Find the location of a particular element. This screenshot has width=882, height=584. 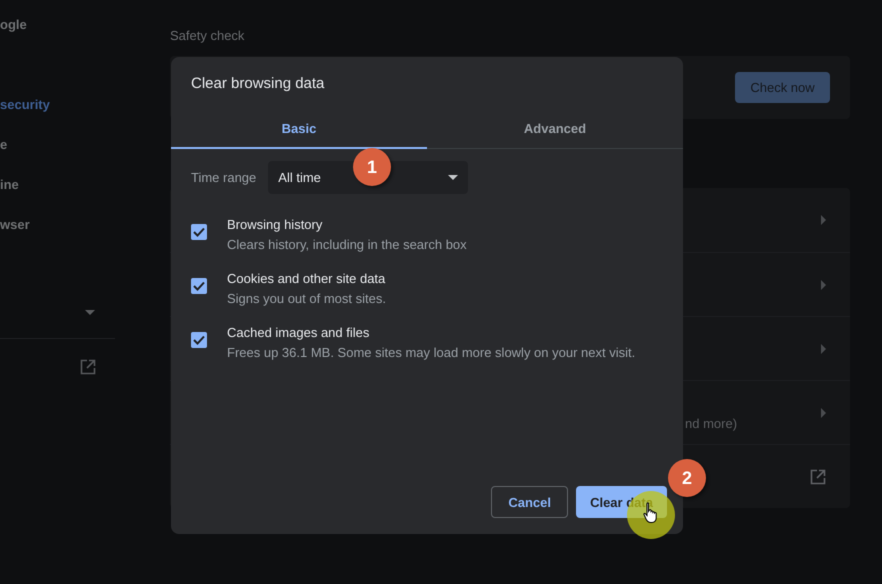

option-title: Cached images and files is located at coordinates (298, 333).